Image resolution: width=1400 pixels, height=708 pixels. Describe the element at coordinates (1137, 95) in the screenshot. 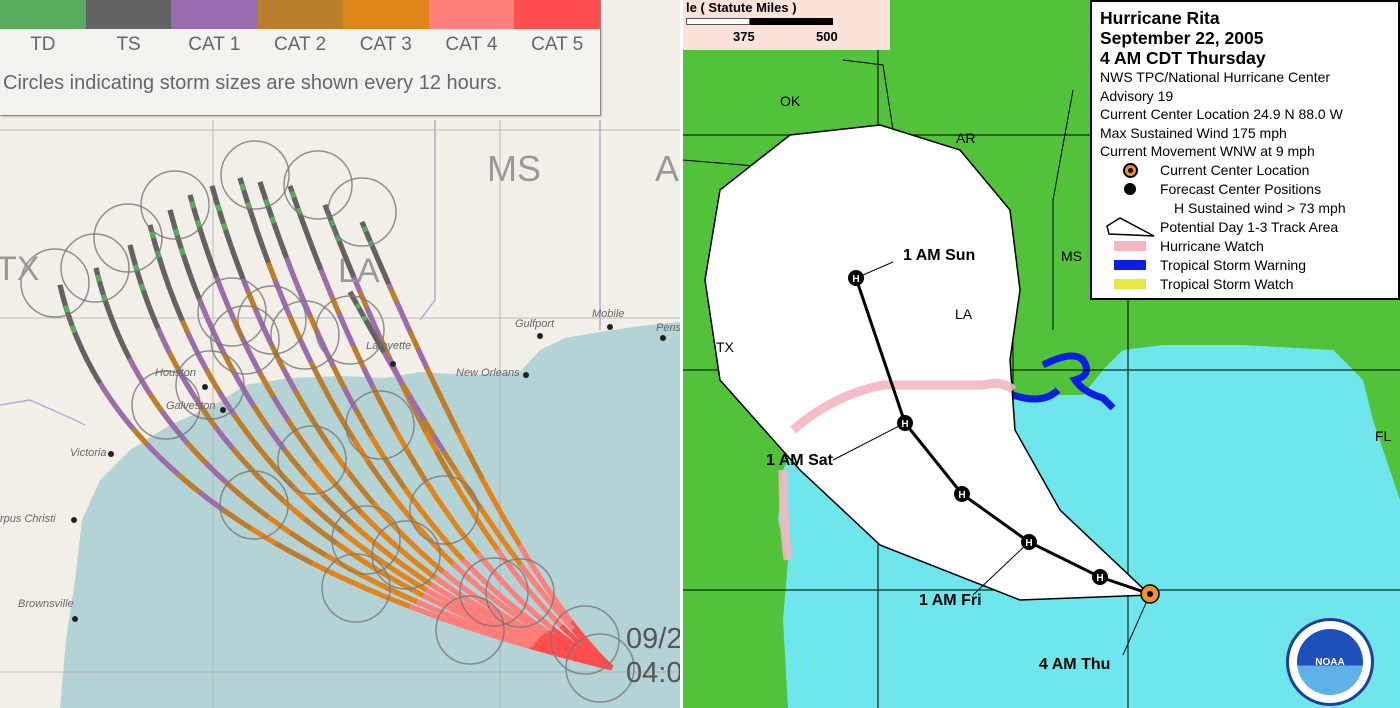

I see `legend-advisory: Advisory 19` at that location.